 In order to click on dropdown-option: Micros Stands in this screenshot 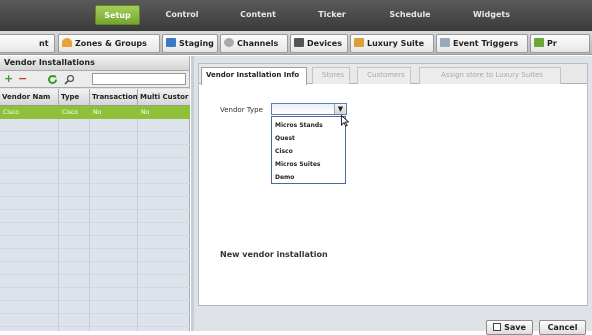, I will do `click(299, 126)`.